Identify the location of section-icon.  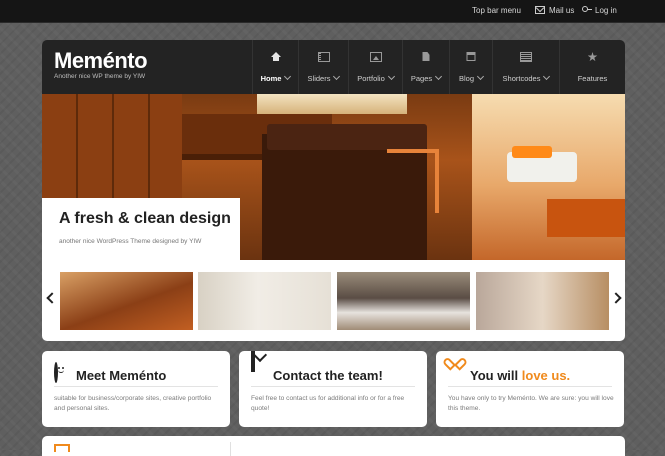
(62, 448).